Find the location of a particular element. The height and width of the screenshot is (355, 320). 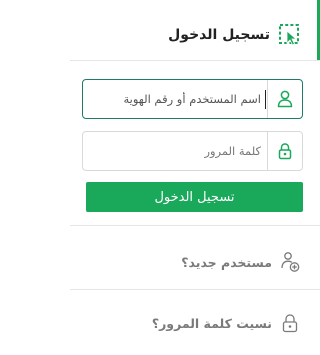

forgot-password-label: نسيت كلمة المرور؟ is located at coordinates (211, 323).